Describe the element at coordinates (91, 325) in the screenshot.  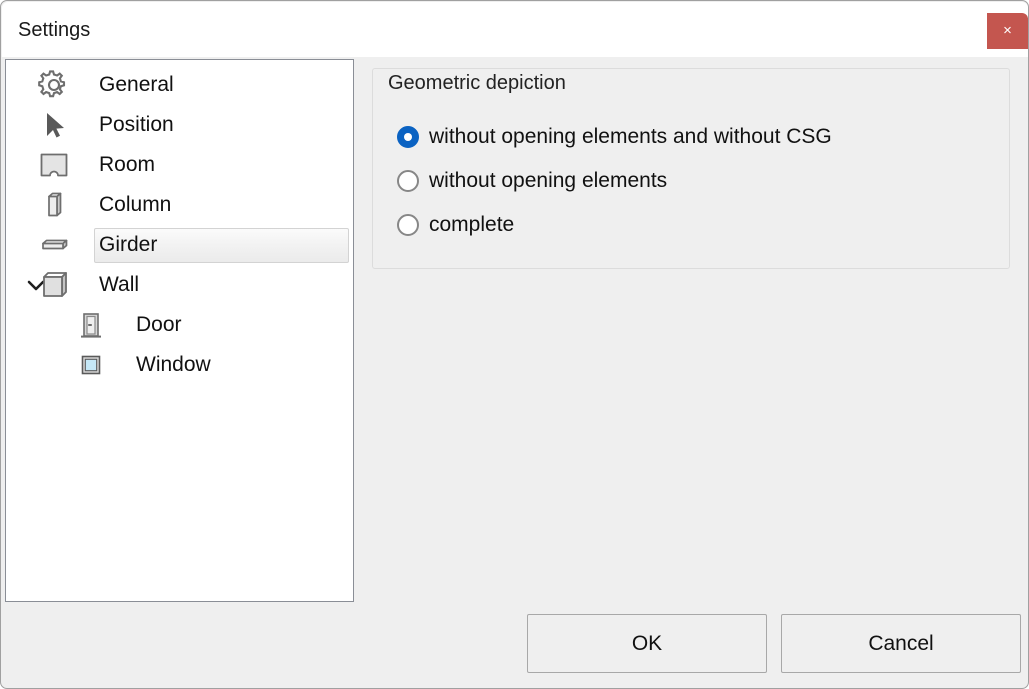
I see `door-icon` at that location.